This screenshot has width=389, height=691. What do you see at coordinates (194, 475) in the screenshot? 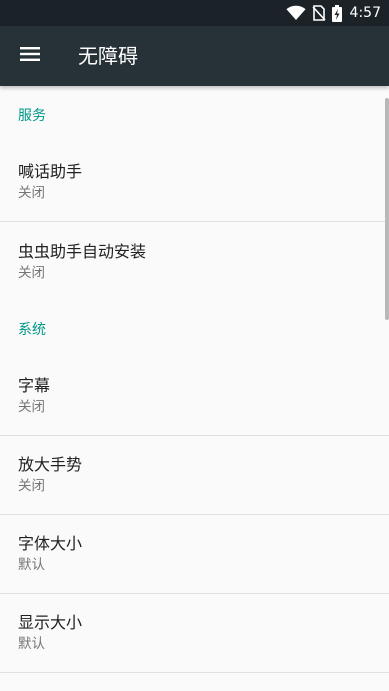
I see `setting-item: 放大手势 关闭` at bounding box center [194, 475].